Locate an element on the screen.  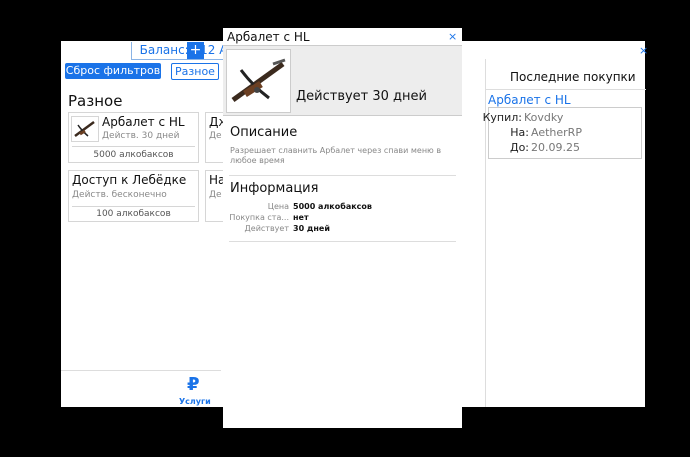
reset-filters-button: Сброс фильтров is located at coordinates (113, 71).